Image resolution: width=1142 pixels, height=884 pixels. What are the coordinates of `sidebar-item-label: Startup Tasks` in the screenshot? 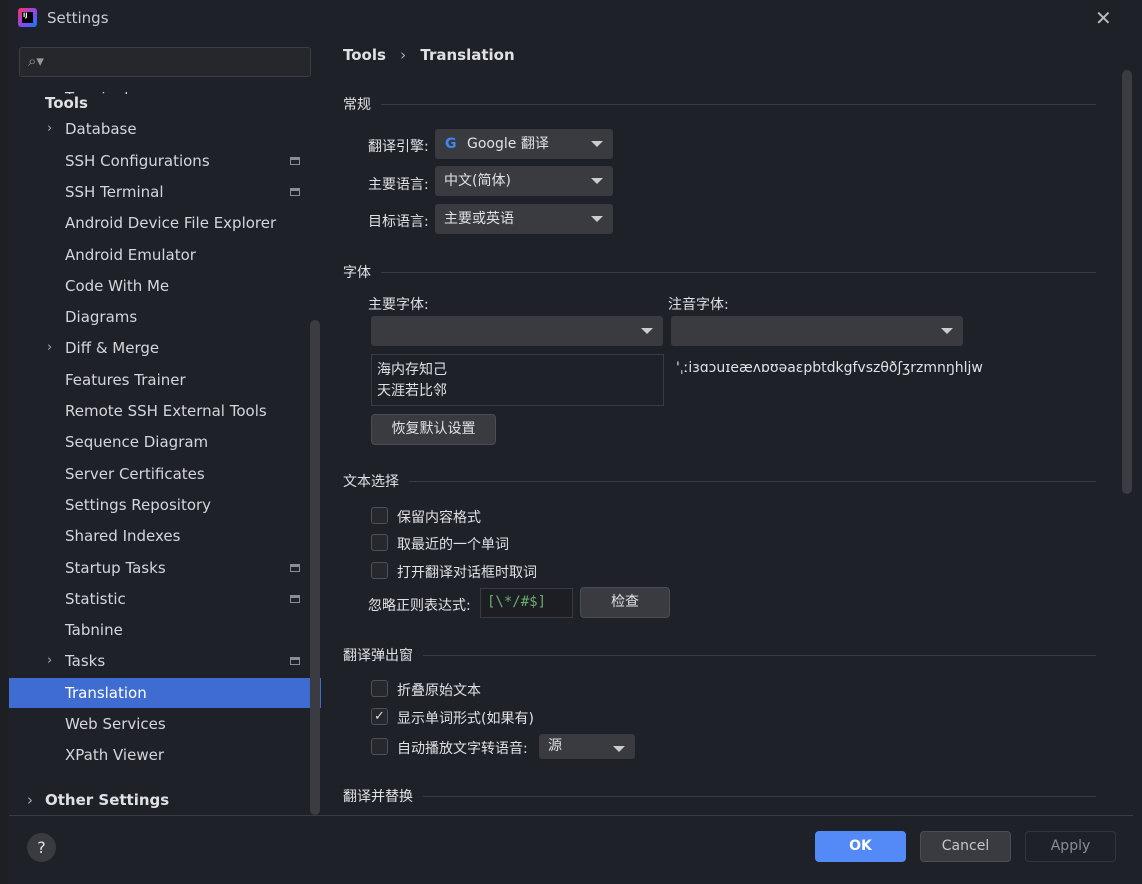 It's located at (115, 567).